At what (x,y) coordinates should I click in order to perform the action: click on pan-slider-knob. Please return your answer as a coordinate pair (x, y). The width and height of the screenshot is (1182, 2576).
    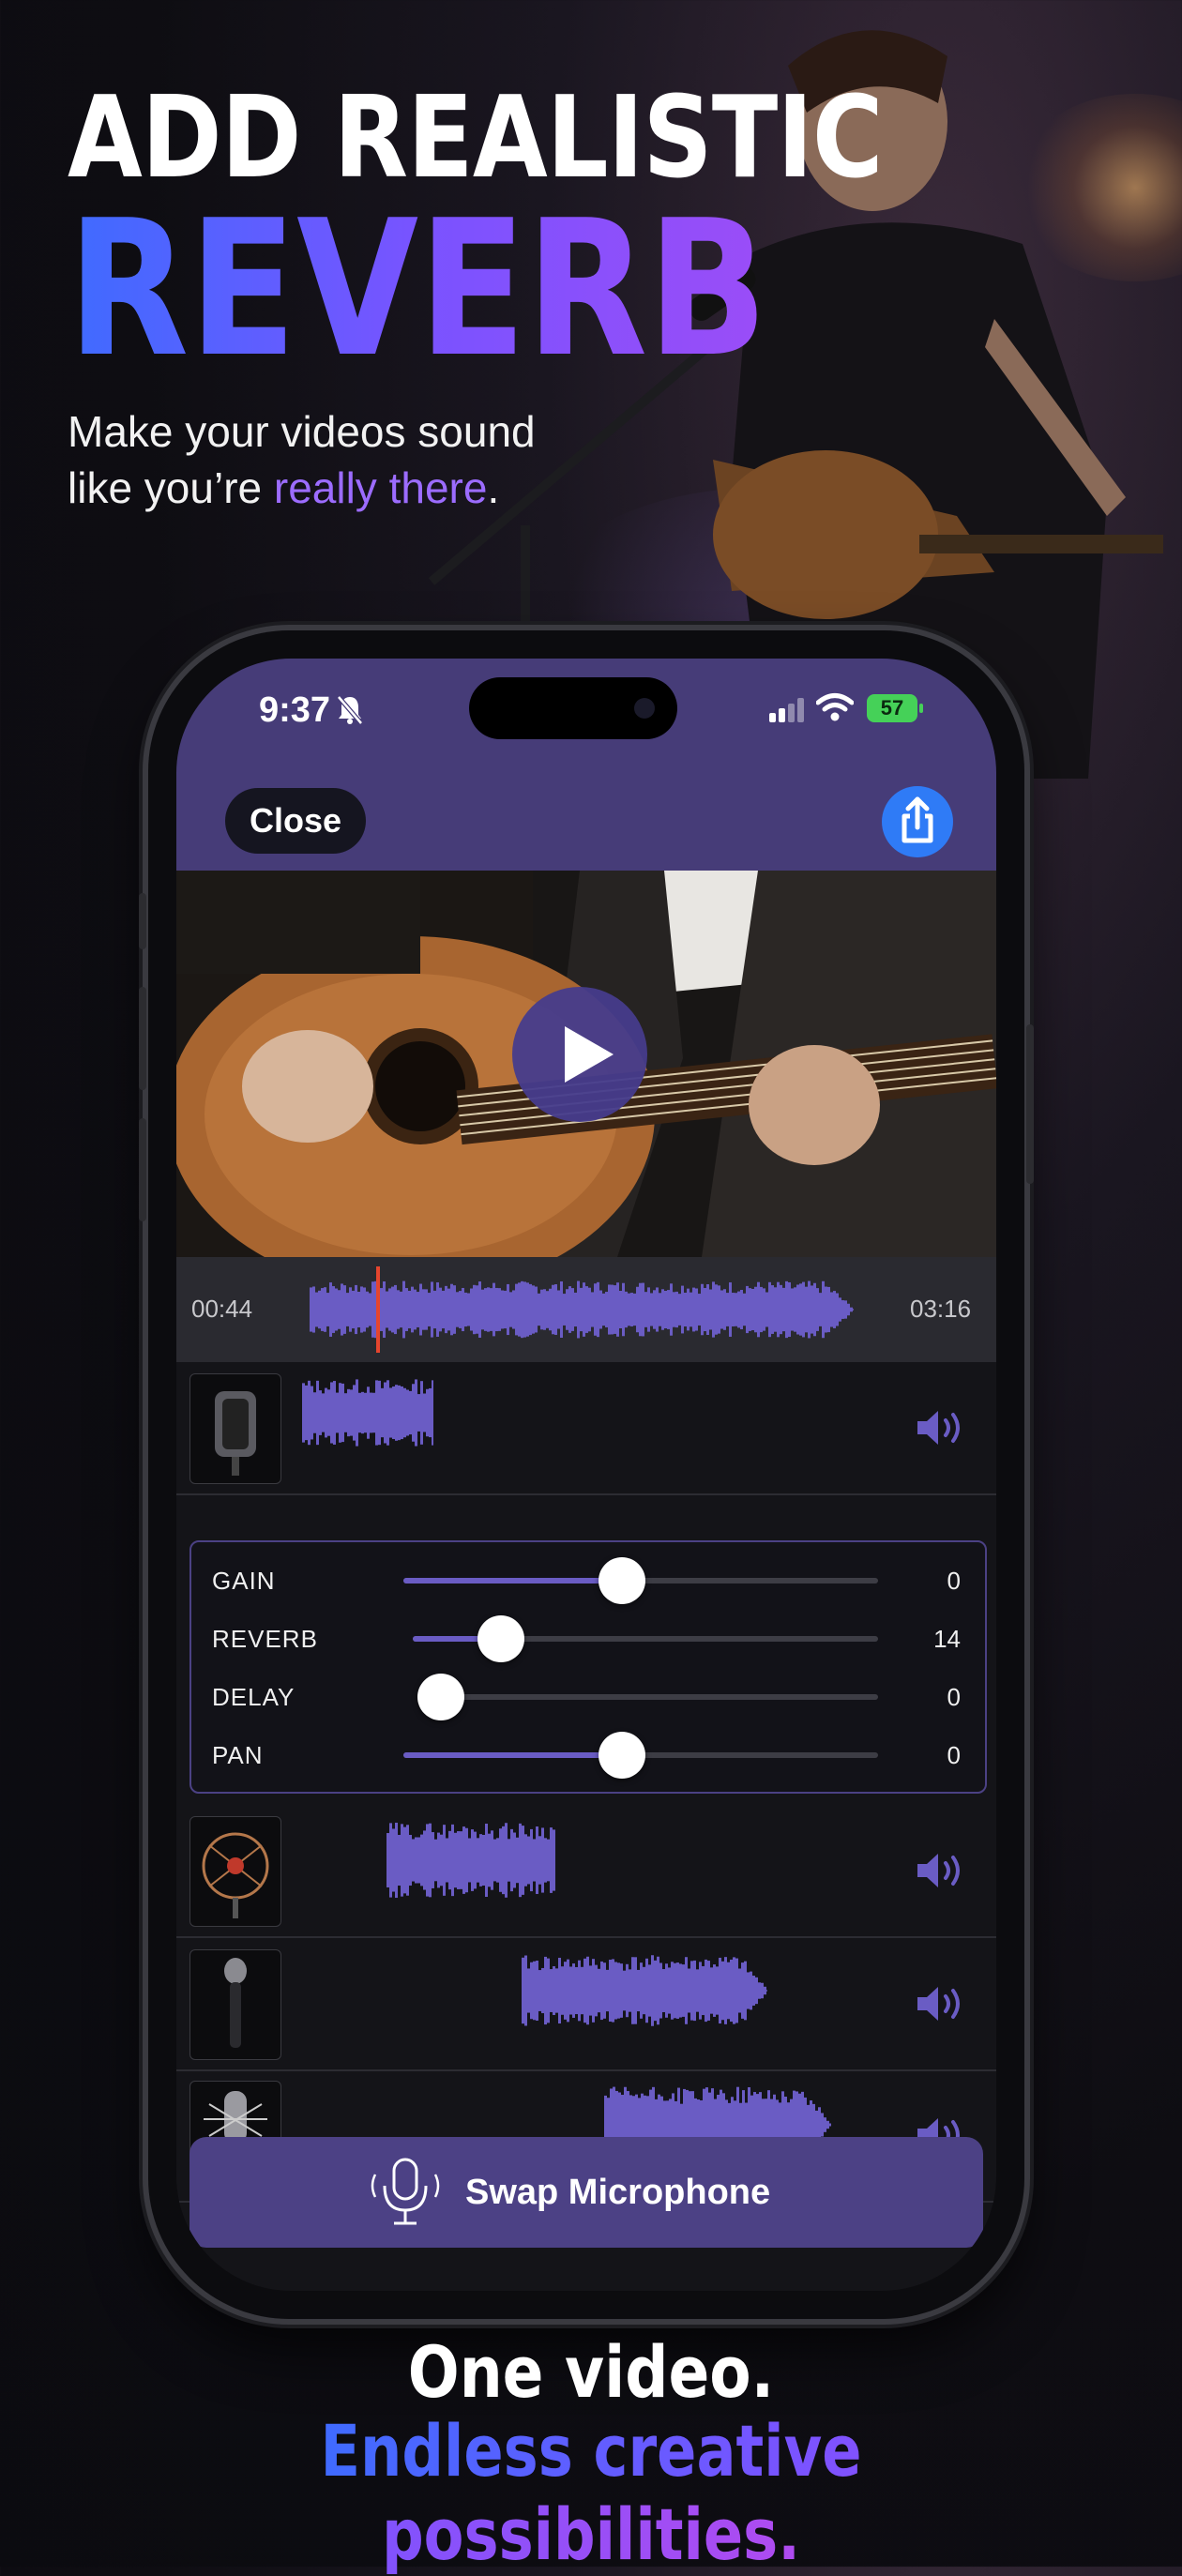
    Looking at the image, I should click on (622, 1755).